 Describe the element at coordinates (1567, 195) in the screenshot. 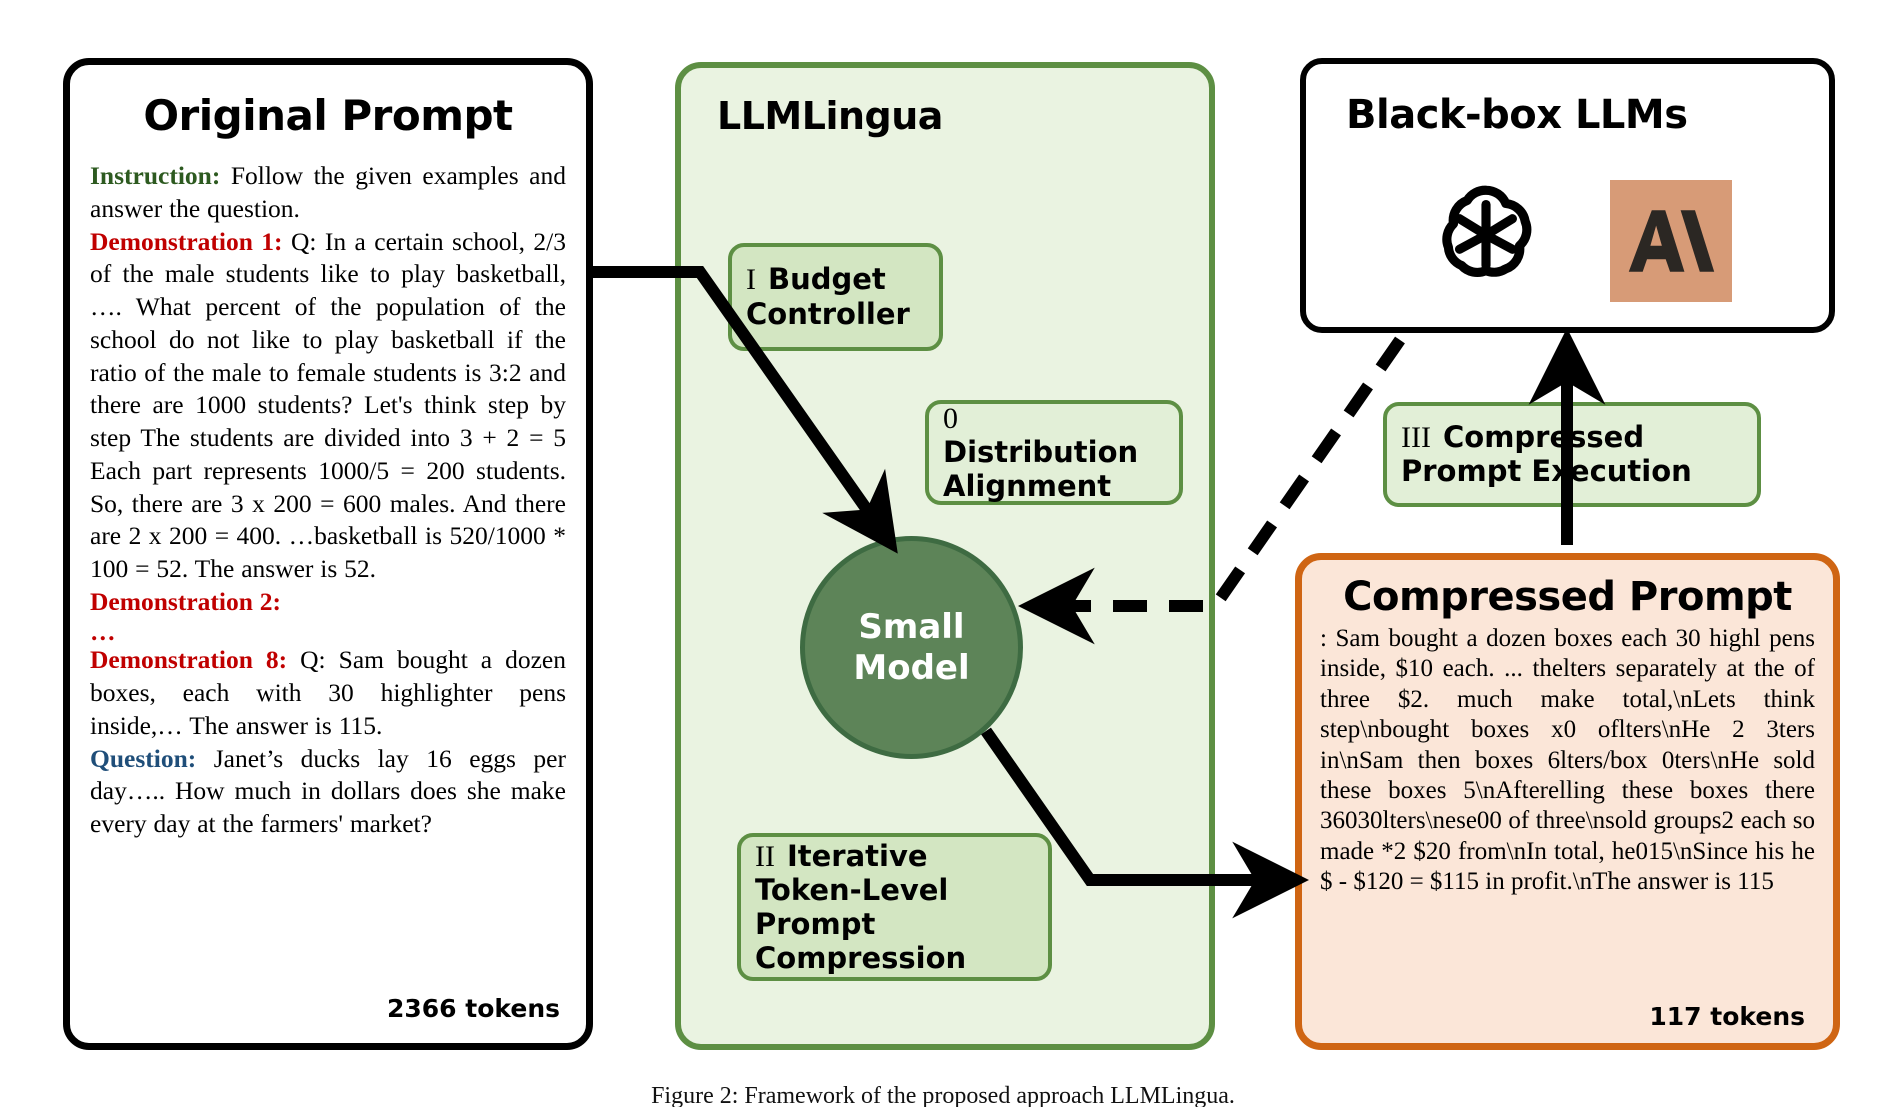

I see `black-box-llms-panel: Black-box LLMs` at that location.